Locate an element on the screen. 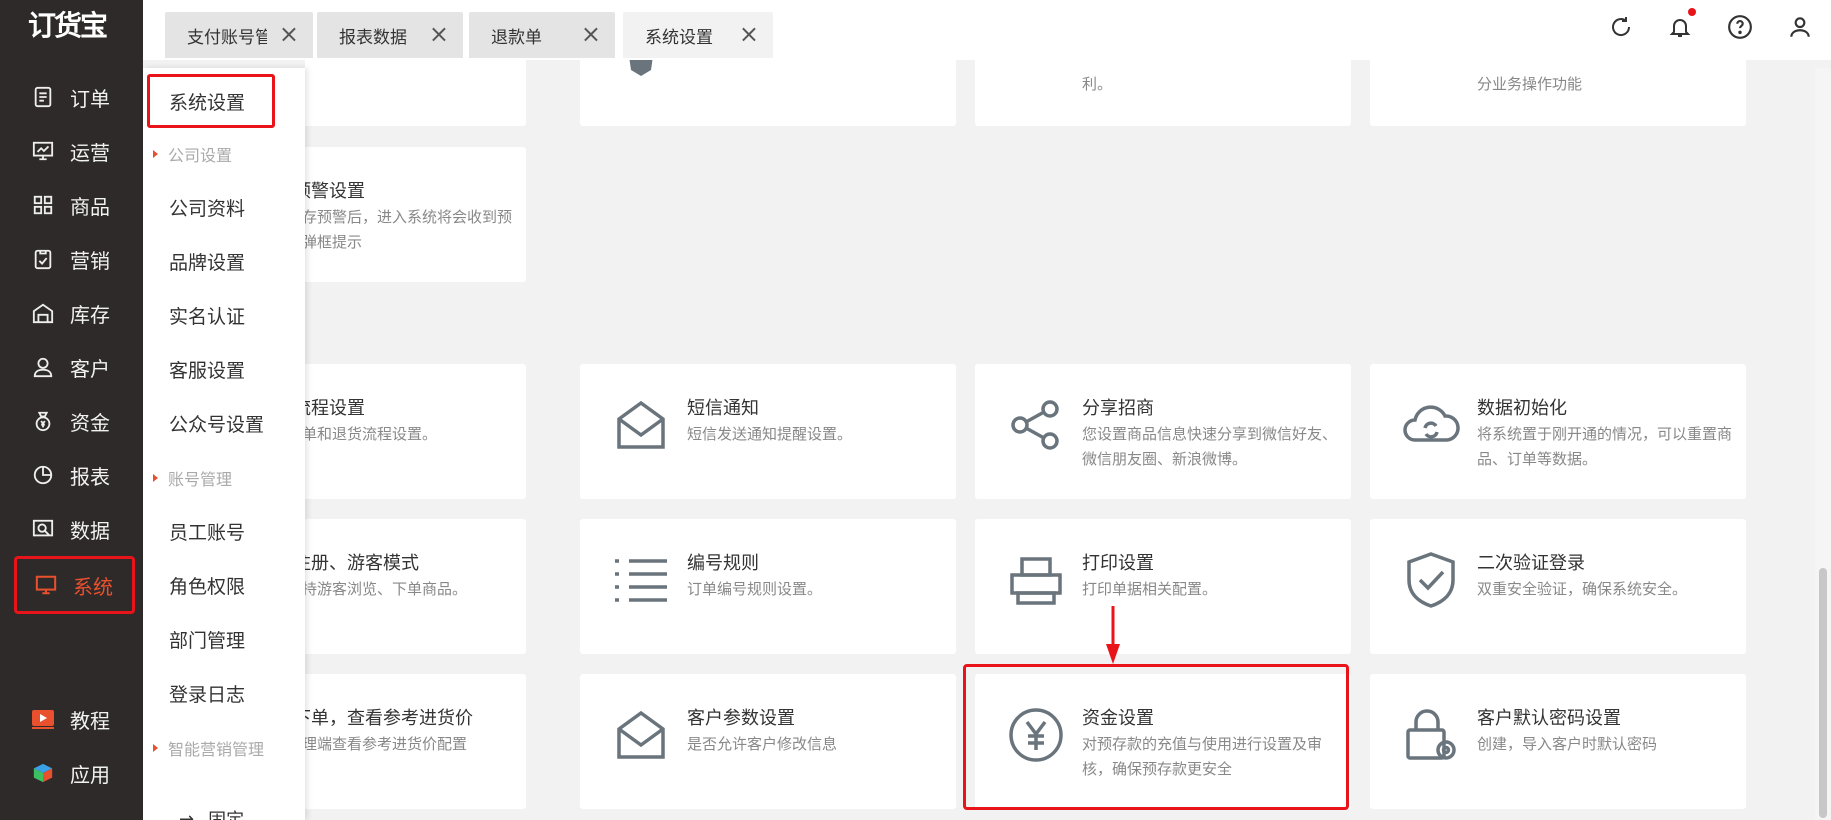 This screenshot has width=1831, height=820. submenu-item-staff-accounts: 员工账号 is located at coordinates (207, 531).